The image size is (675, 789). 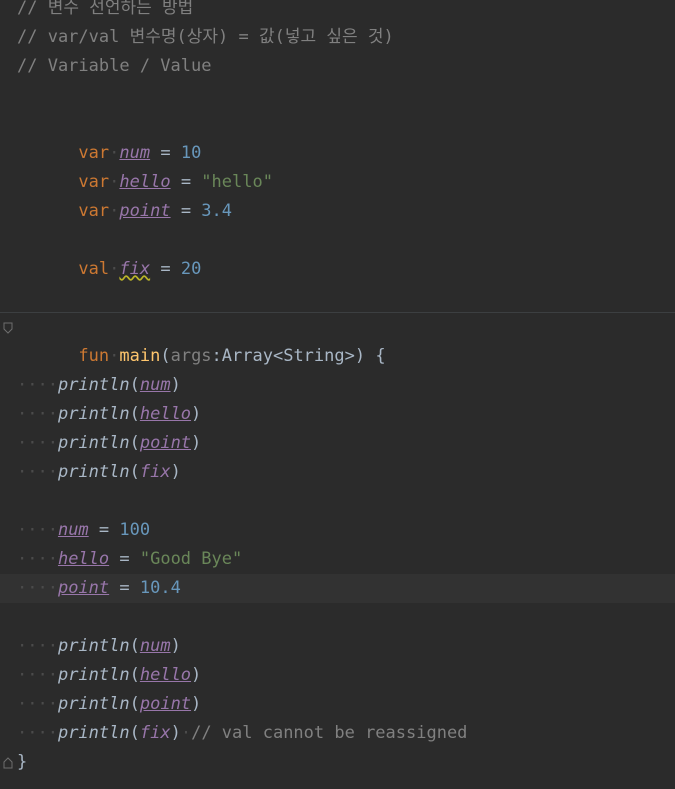 What do you see at coordinates (105, 9) in the screenshot?
I see `comment-text: // 변수 선언하는 방법` at bounding box center [105, 9].